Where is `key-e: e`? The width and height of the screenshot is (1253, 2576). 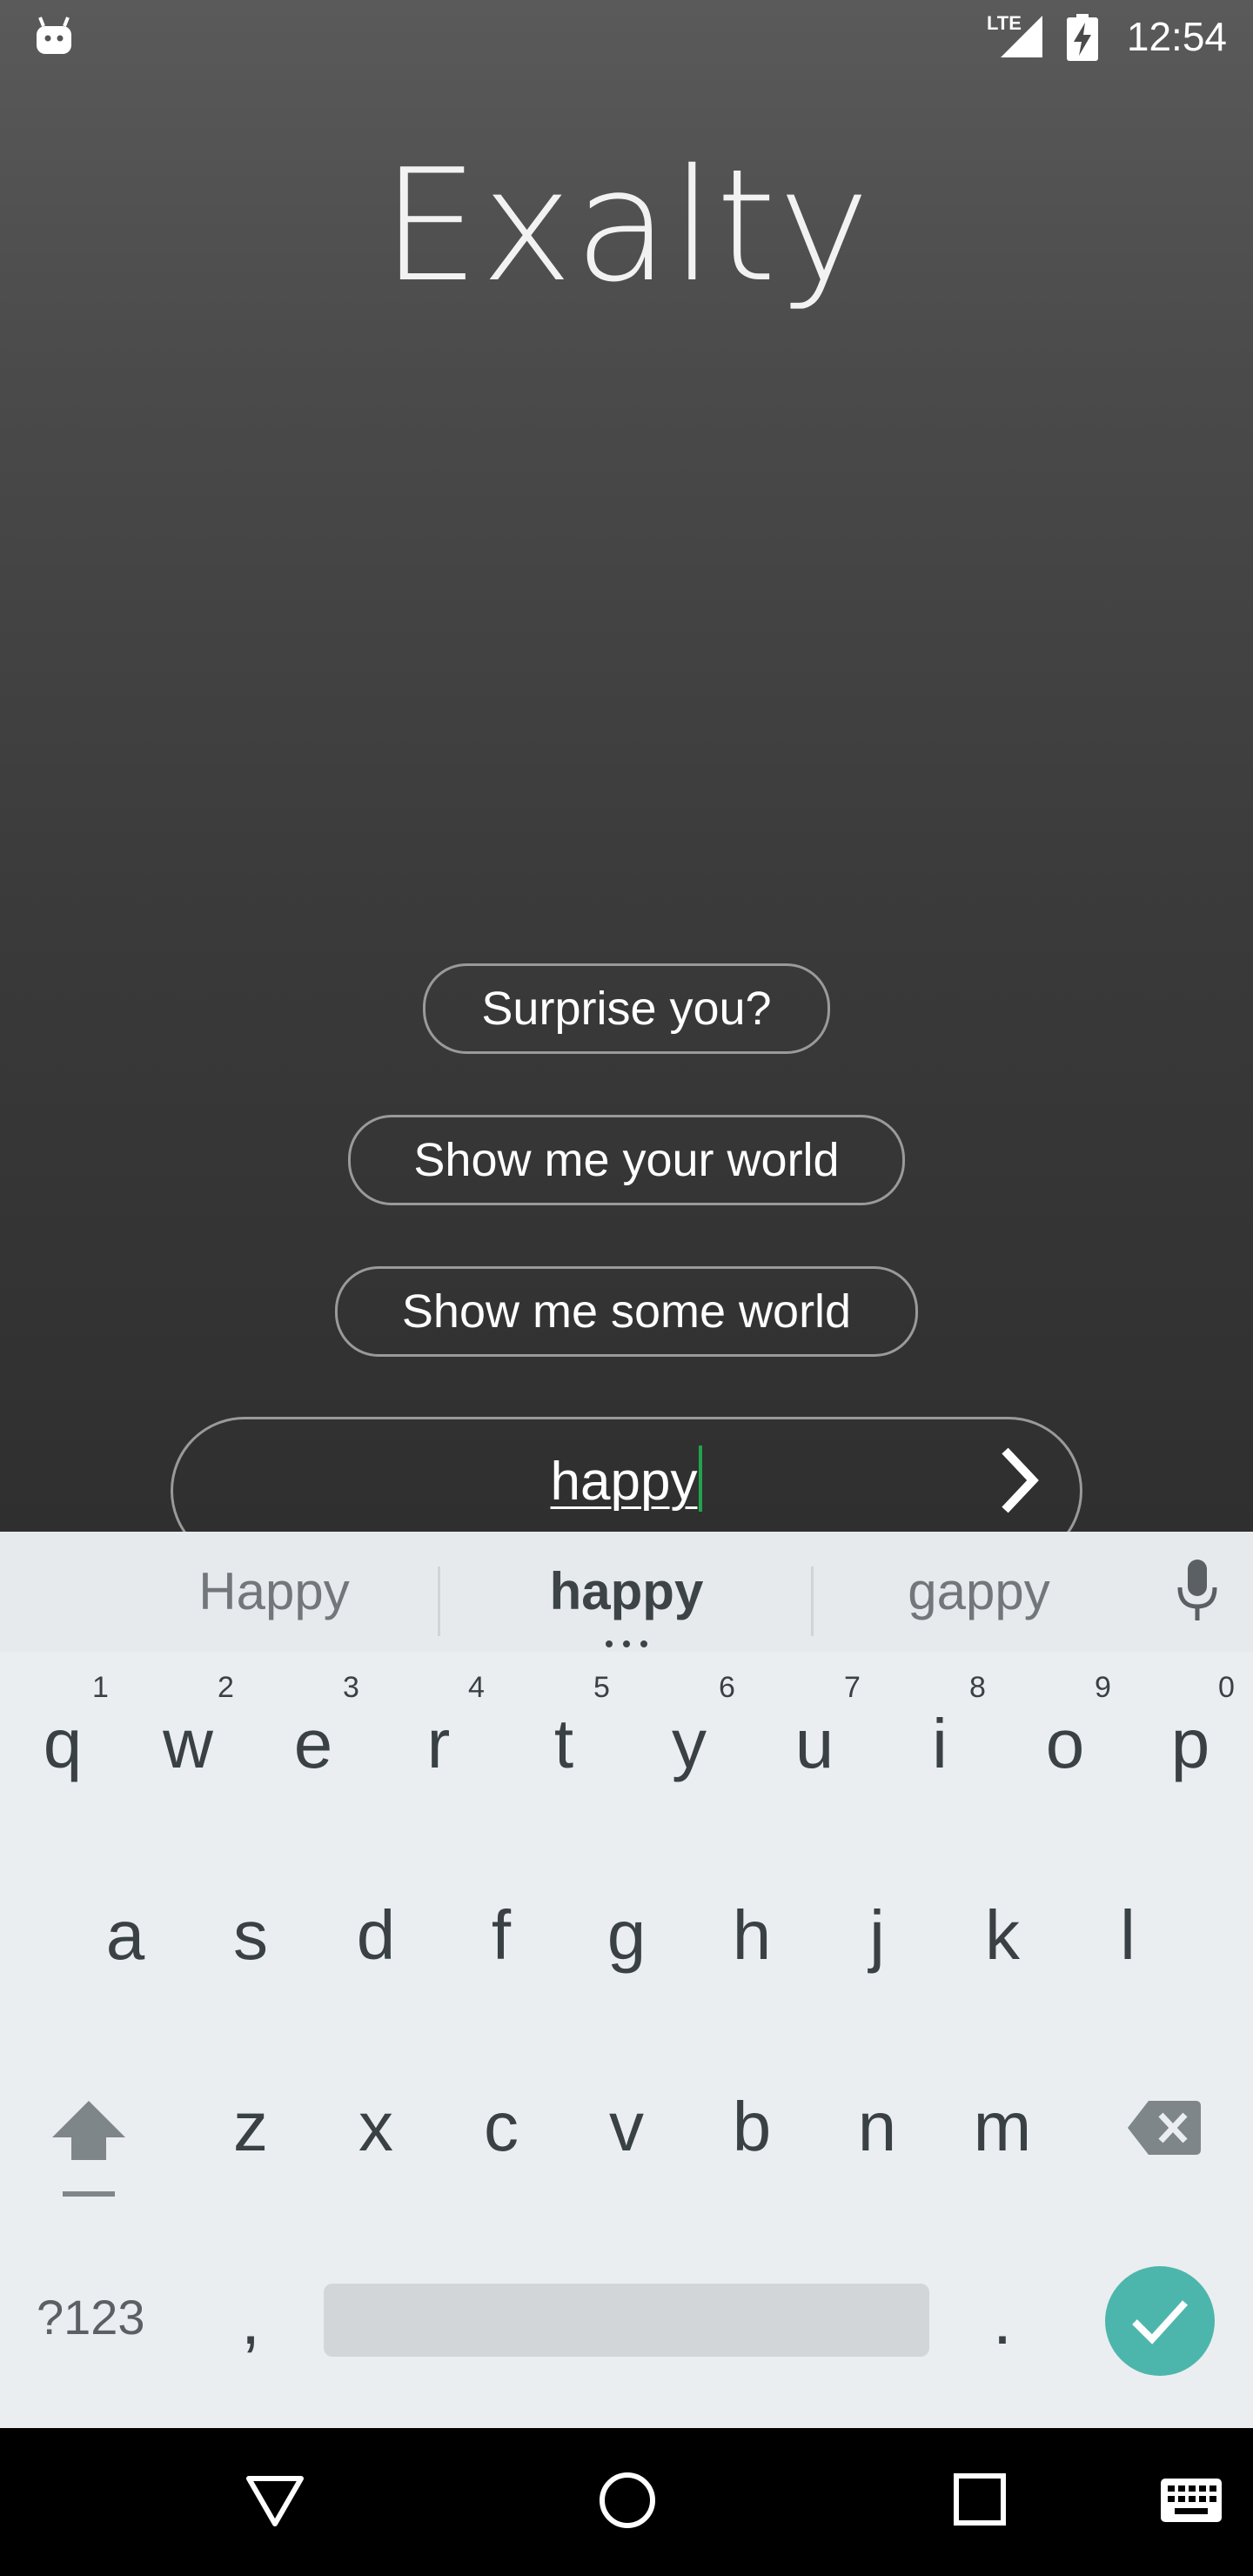 key-e: e is located at coordinates (313, 1744).